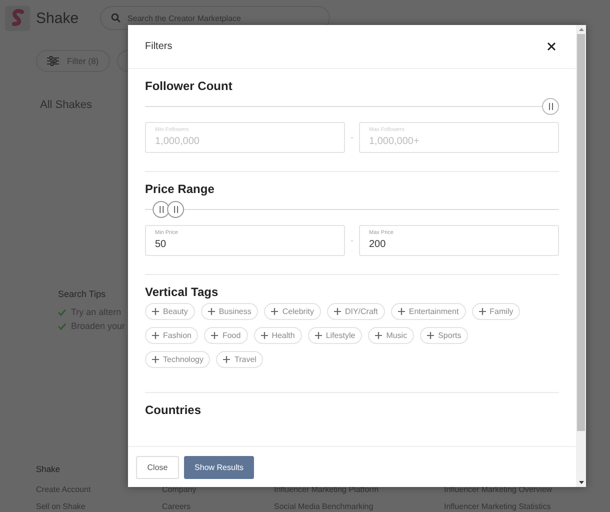 The height and width of the screenshot is (512, 610). Describe the element at coordinates (66, 105) in the screenshot. I see `page-title: All Shakes` at that location.